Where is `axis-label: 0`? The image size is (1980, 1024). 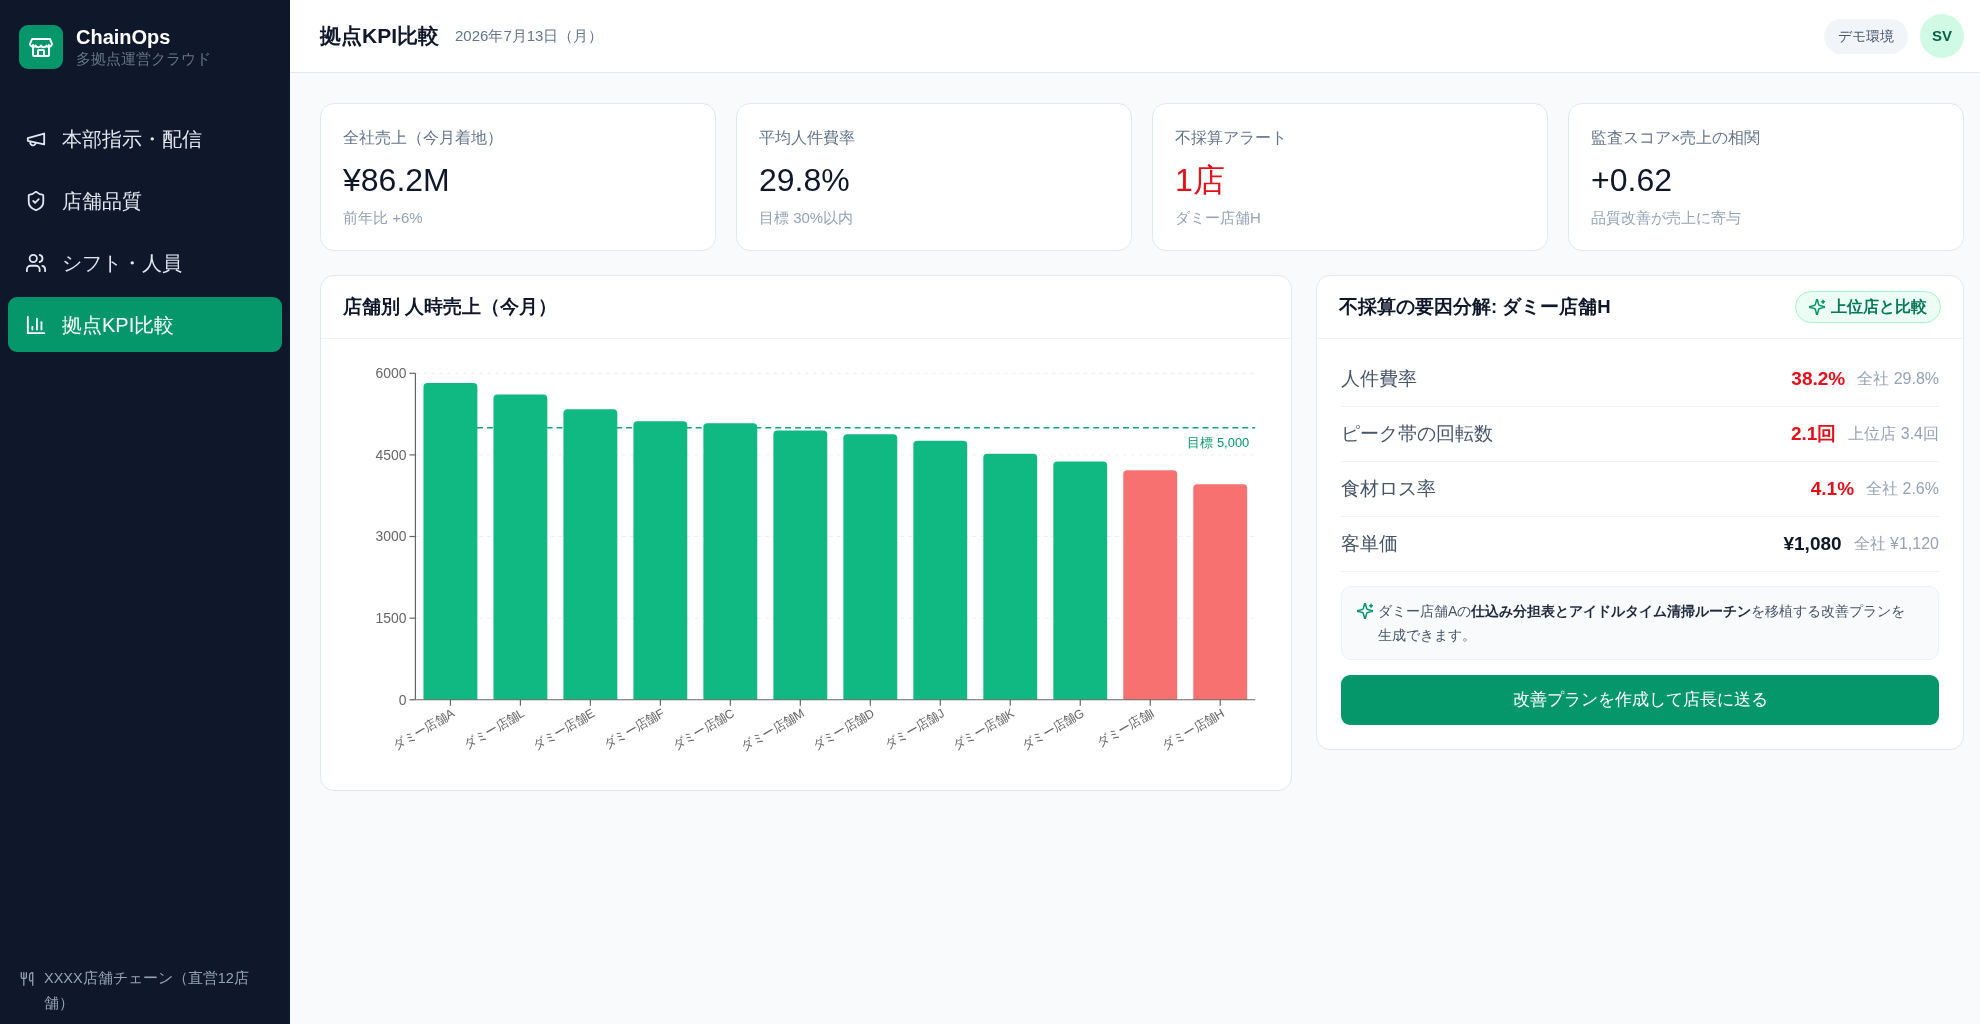
axis-label: 0 is located at coordinates (402, 699).